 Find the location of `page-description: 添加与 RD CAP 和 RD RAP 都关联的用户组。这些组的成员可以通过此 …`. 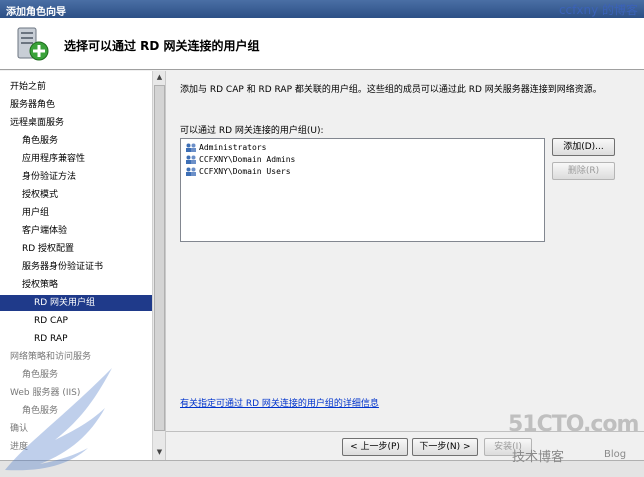

page-description: 添加与 RD CAP 和 RD RAP 都关联的用户组。这些组的成员可以通过此 … is located at coordinates (391, 90).